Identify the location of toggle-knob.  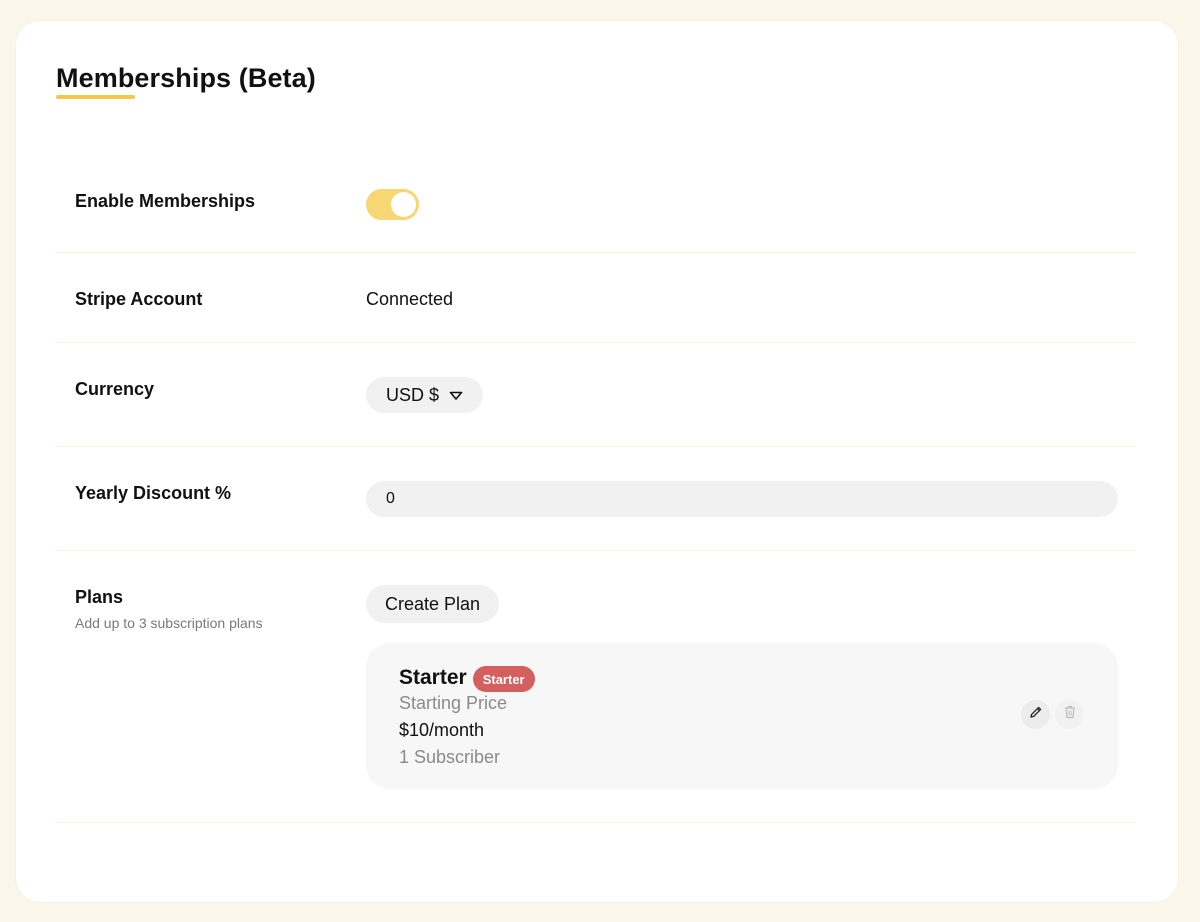
(403, 204).